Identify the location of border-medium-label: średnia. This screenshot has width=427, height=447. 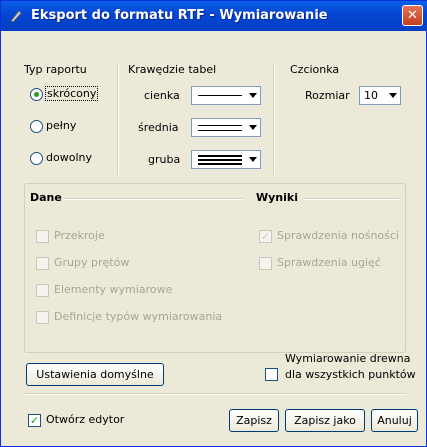
(158, 127).